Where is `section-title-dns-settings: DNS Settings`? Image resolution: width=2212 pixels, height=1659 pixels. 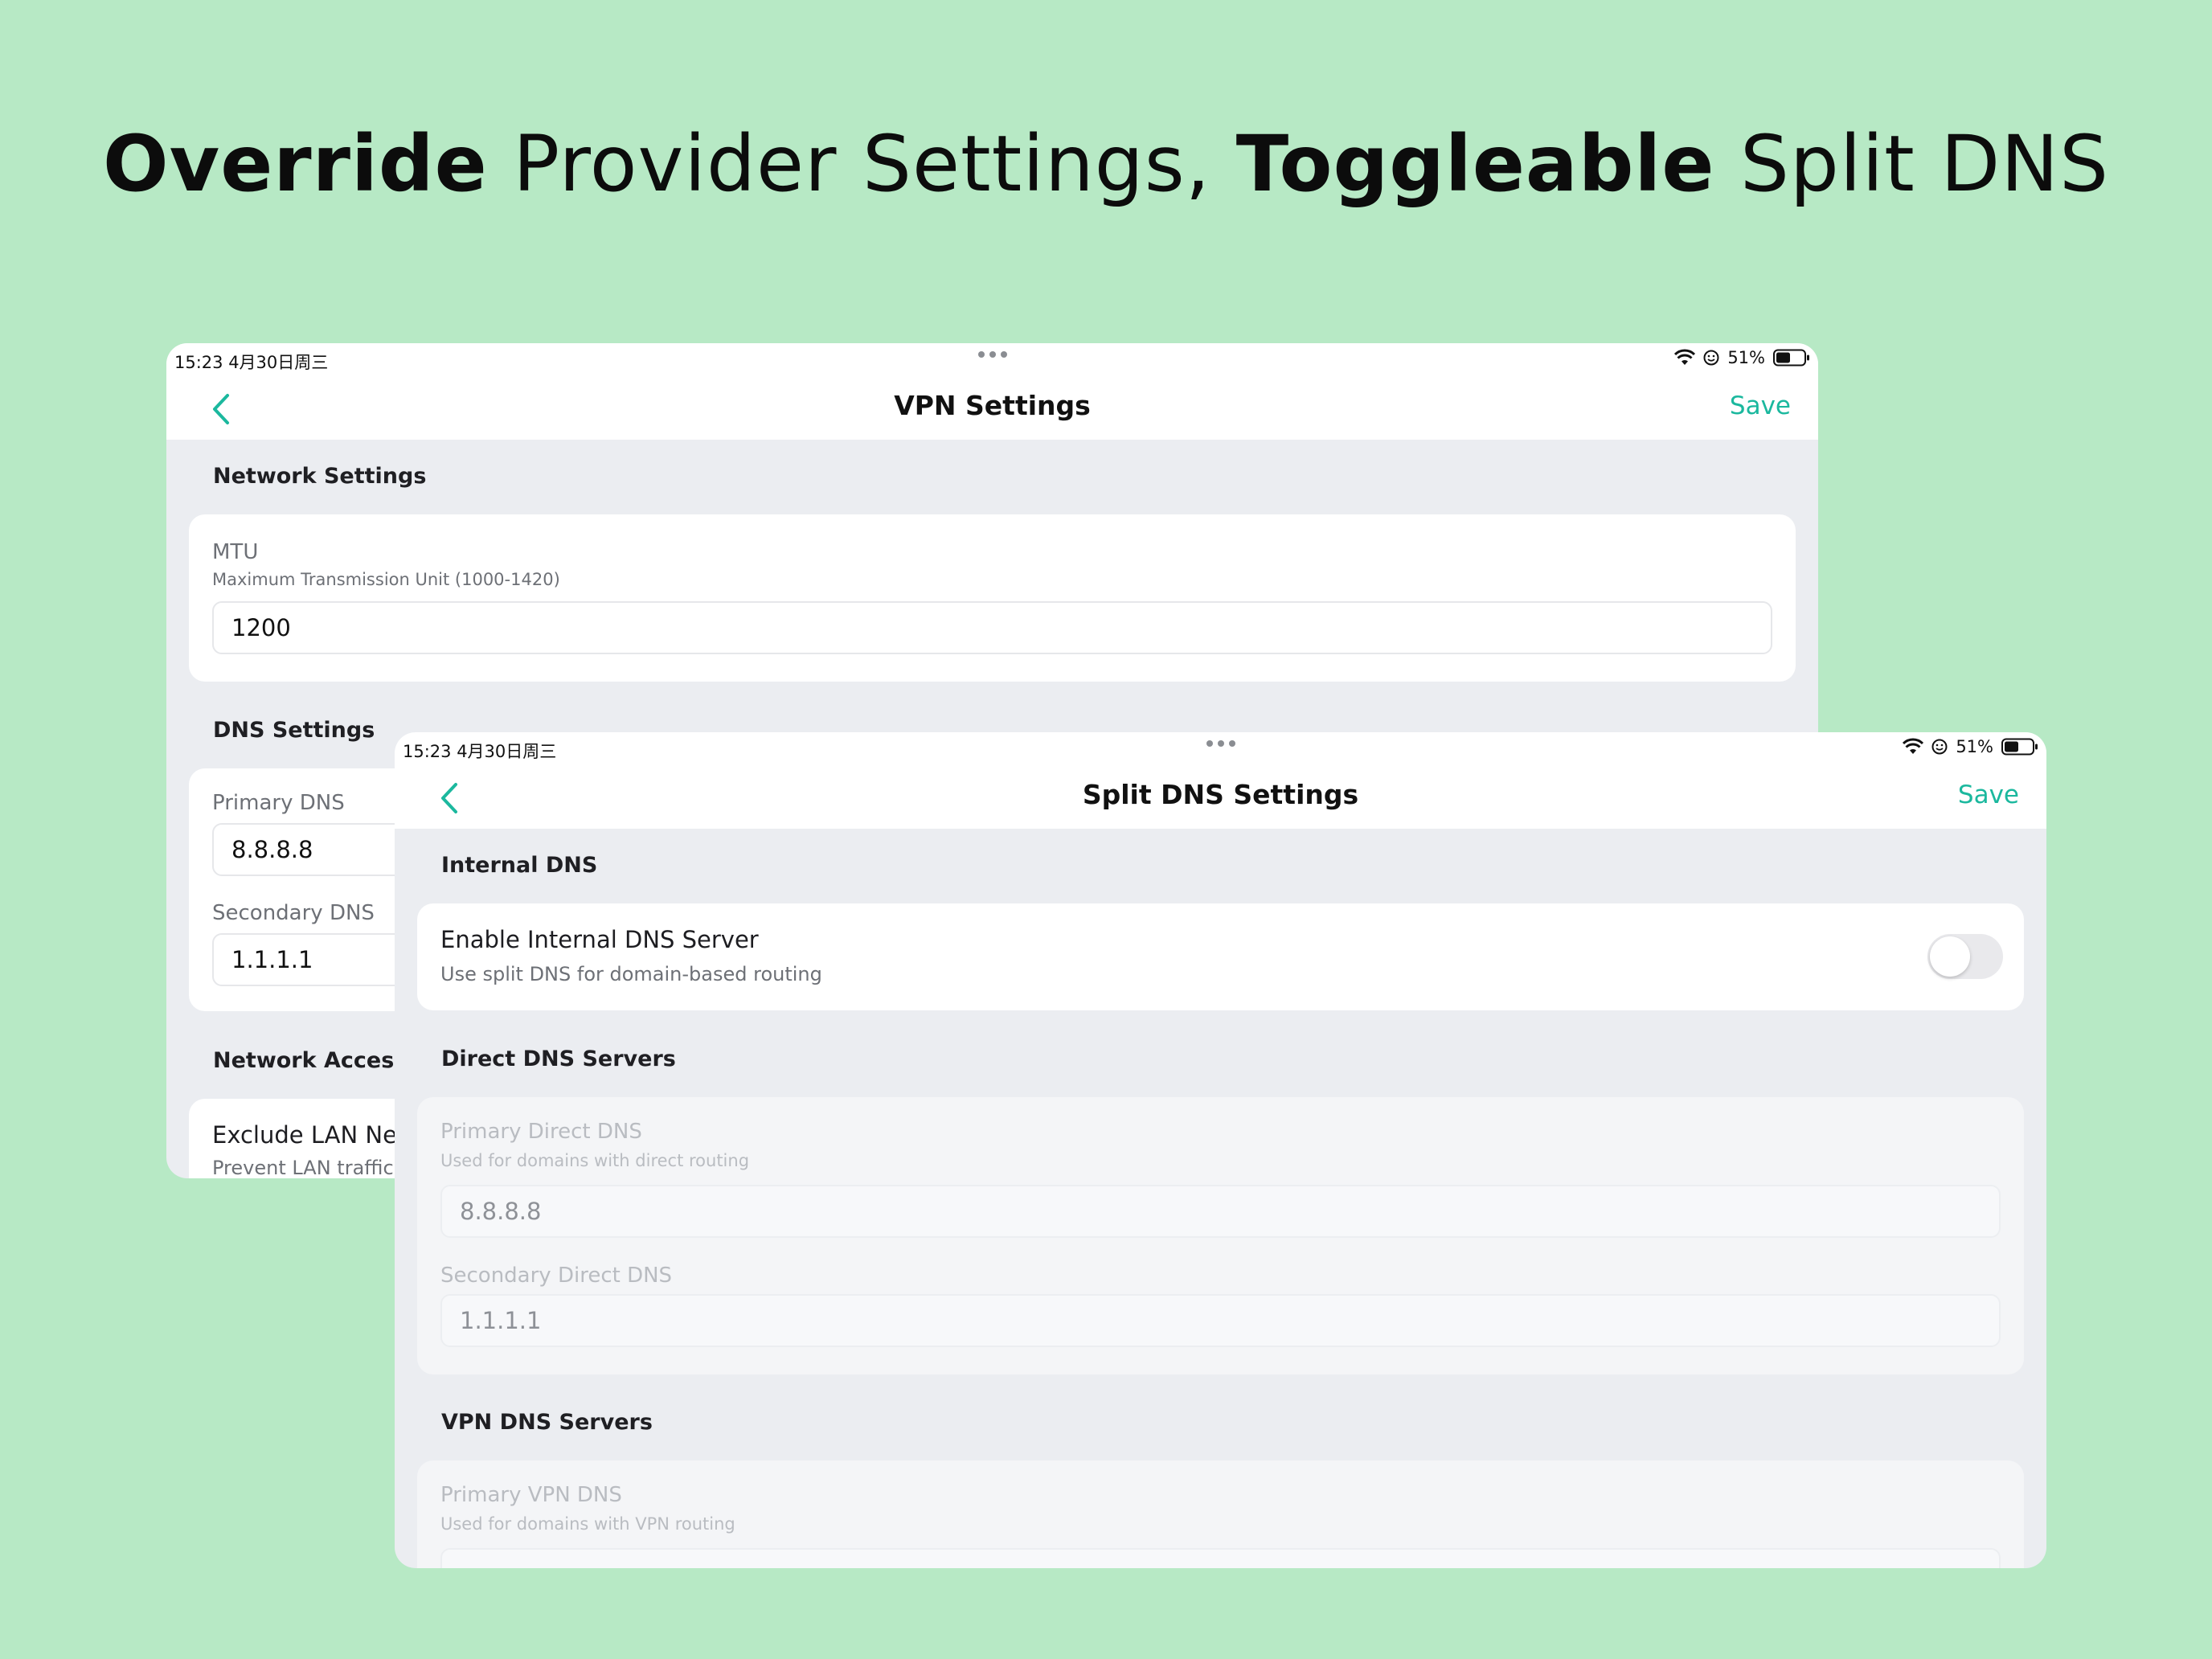
section-title-dns-settings: DNS Settings is located at coordinates (294, 730).